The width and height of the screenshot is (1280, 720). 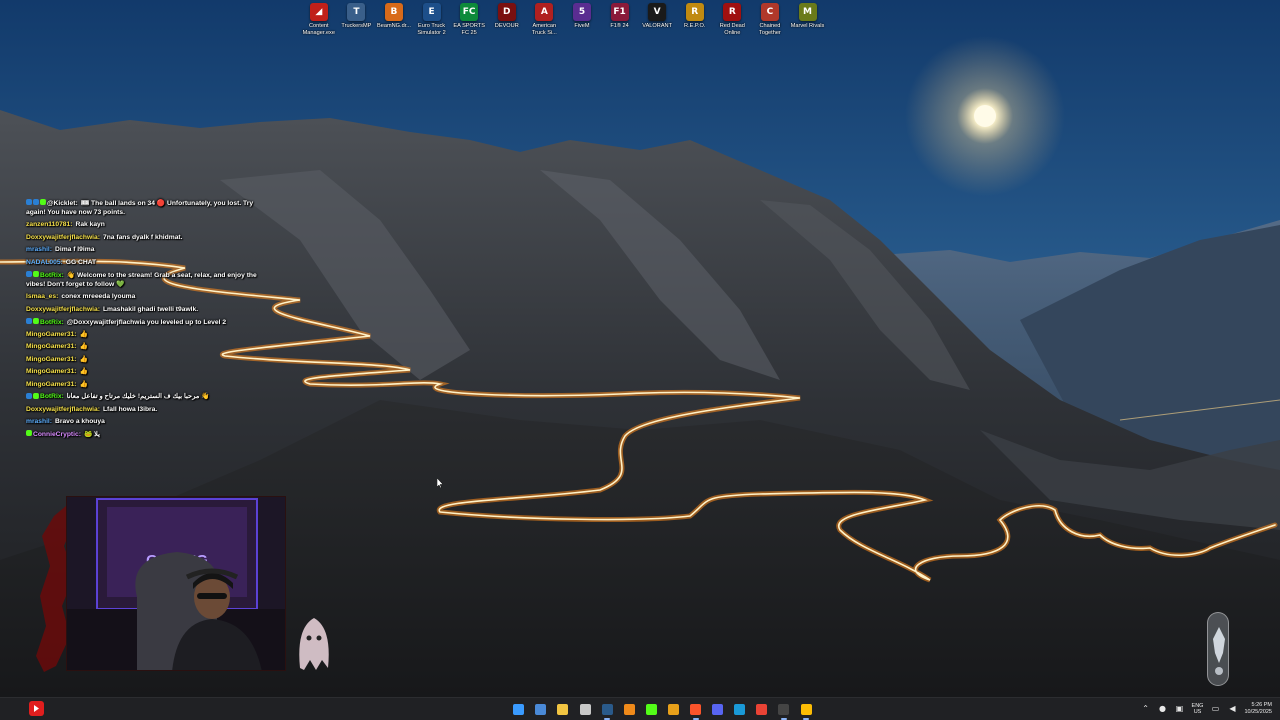 I want to click on desktop-shortcut: ◢ Content Manager.exe, so click(x=319, y=19).